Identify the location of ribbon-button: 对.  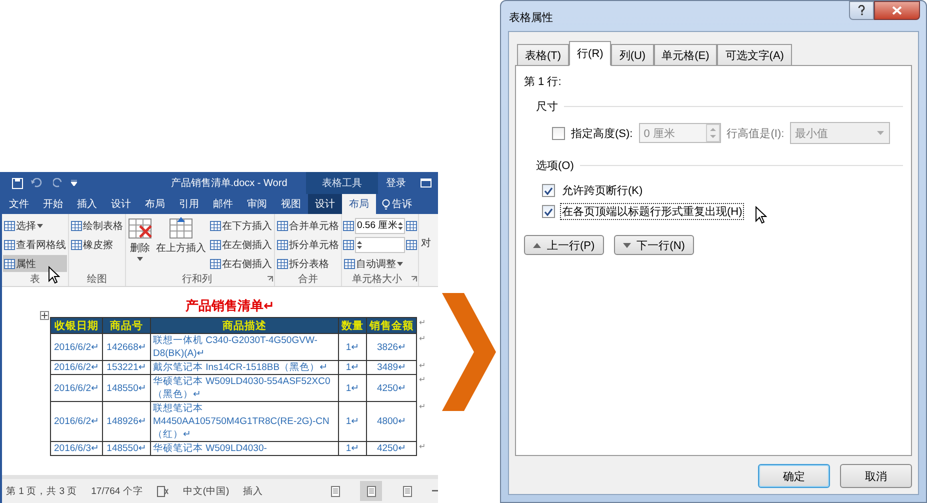
(425, 261).